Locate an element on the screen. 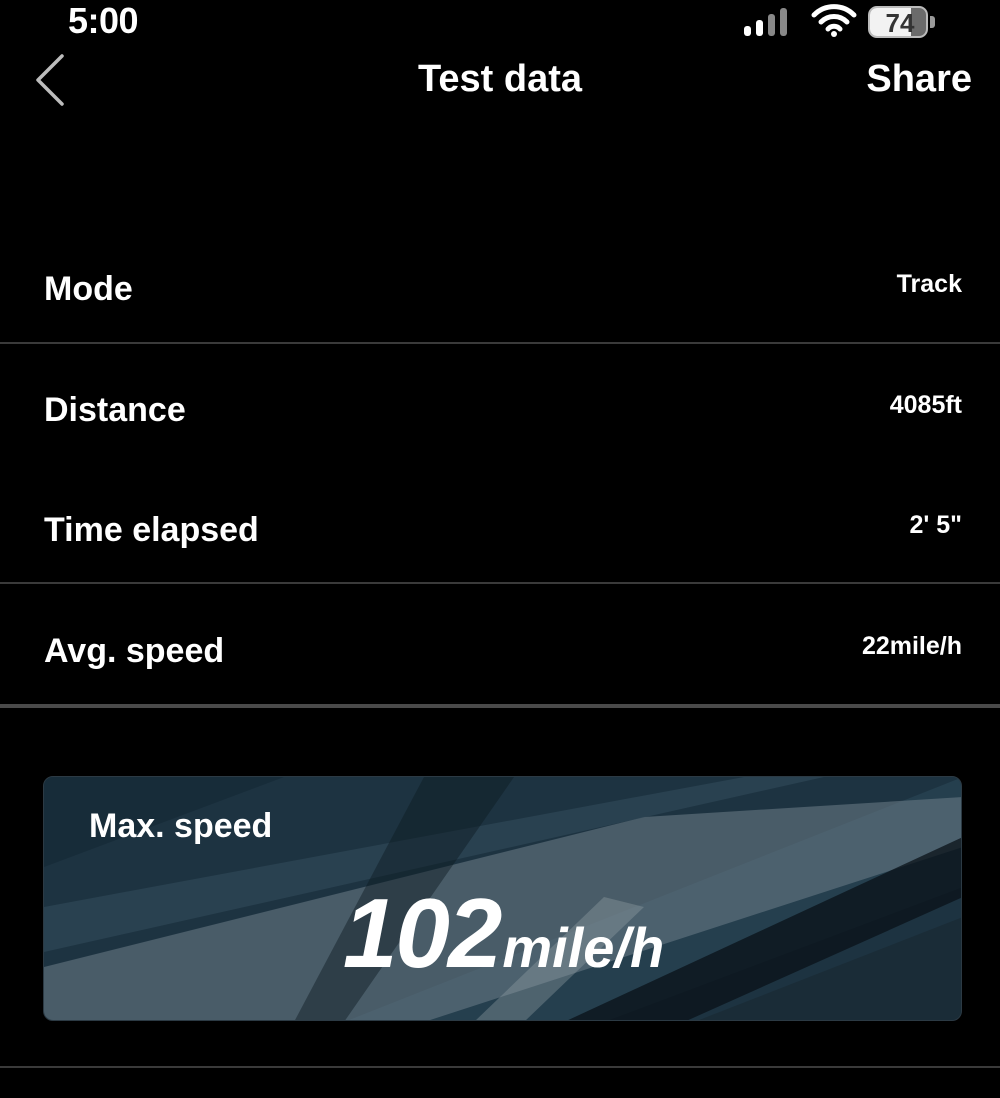 Image resolution: width=1000 pixels, height=1098 pixels. max-speed-unit: mile/h is located at coordinates (583, 947).